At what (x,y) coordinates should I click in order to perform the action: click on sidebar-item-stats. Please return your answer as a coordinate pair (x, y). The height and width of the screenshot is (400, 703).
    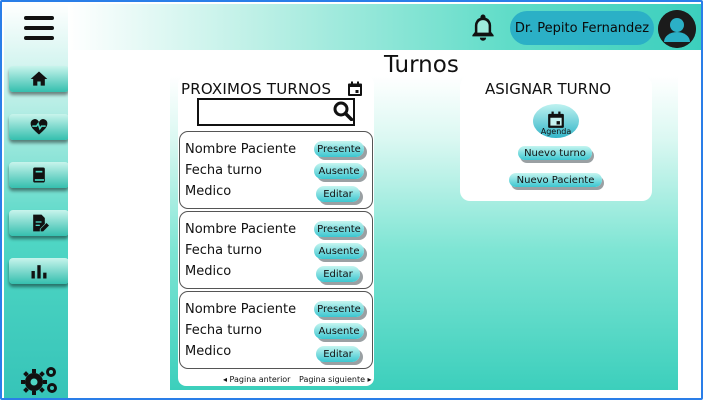
    Looking at the image, I should click on (39, 271).